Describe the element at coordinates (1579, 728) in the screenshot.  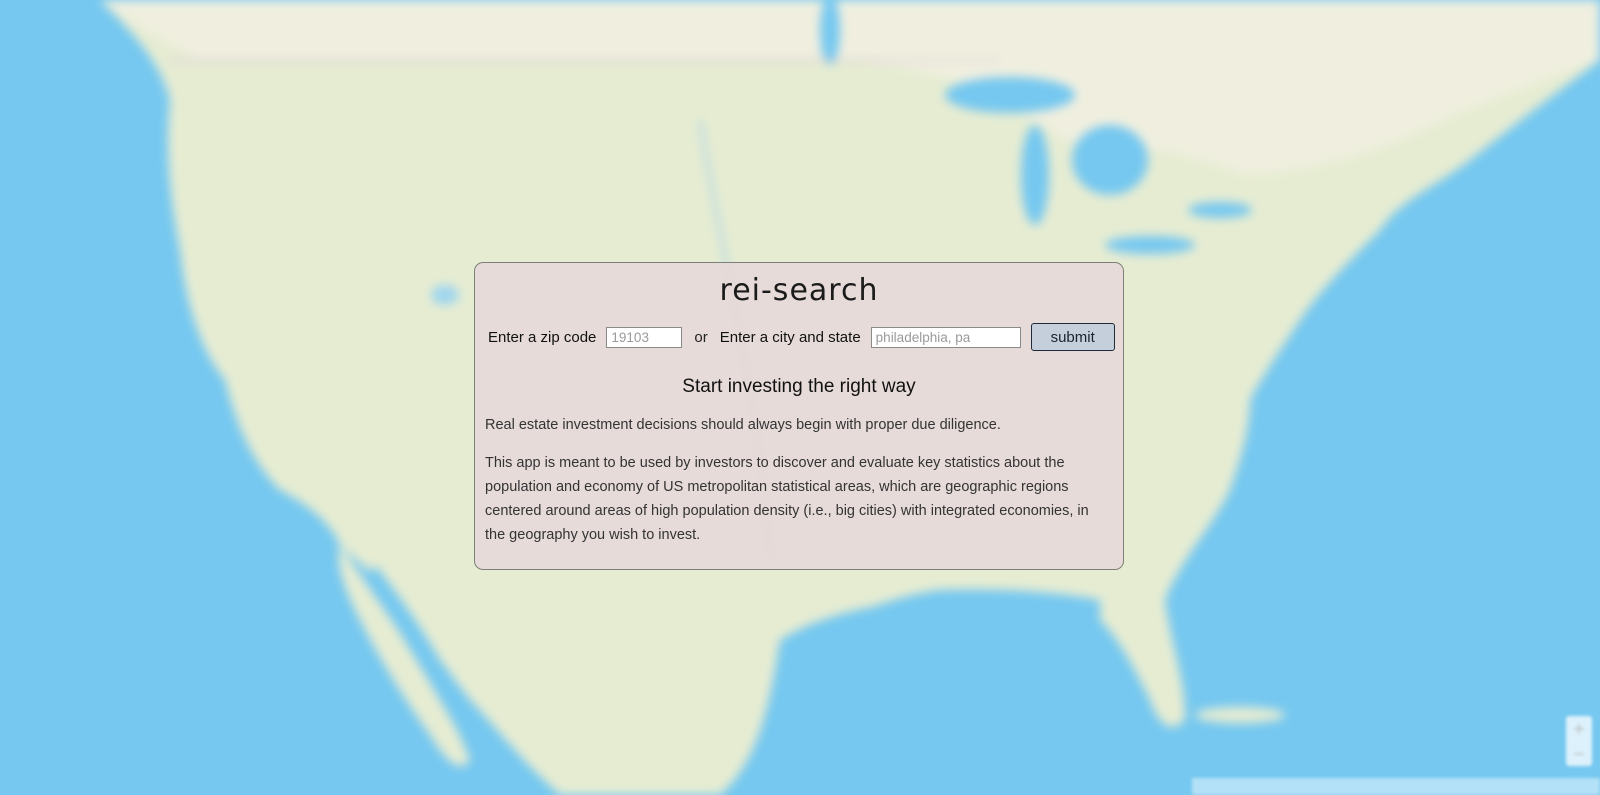
I see `plus-icon: +` at that location.